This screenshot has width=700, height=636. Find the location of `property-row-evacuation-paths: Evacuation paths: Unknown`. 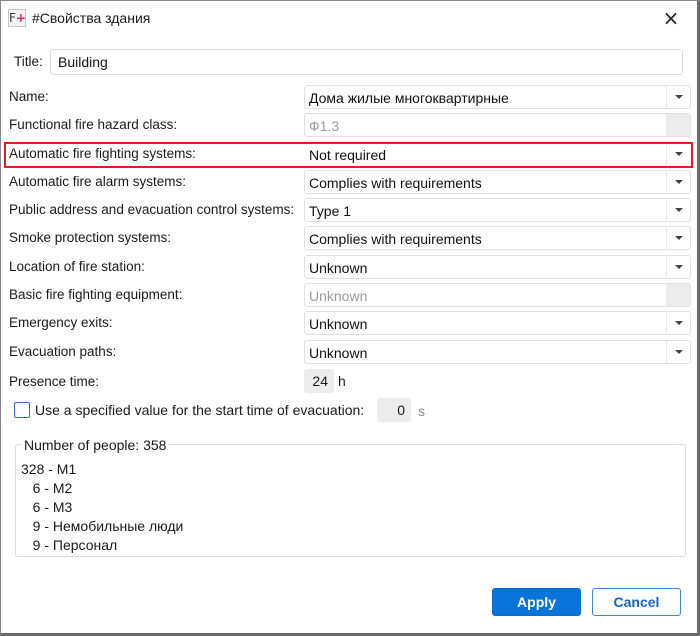

property-row-evacuation-paths: Evacuation paths: Unknown is located at coordinates (349, 352).